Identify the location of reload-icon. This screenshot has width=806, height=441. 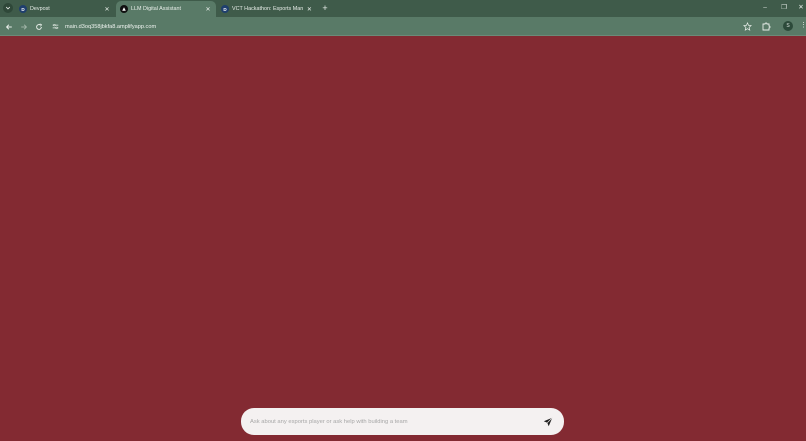
(38, 26).